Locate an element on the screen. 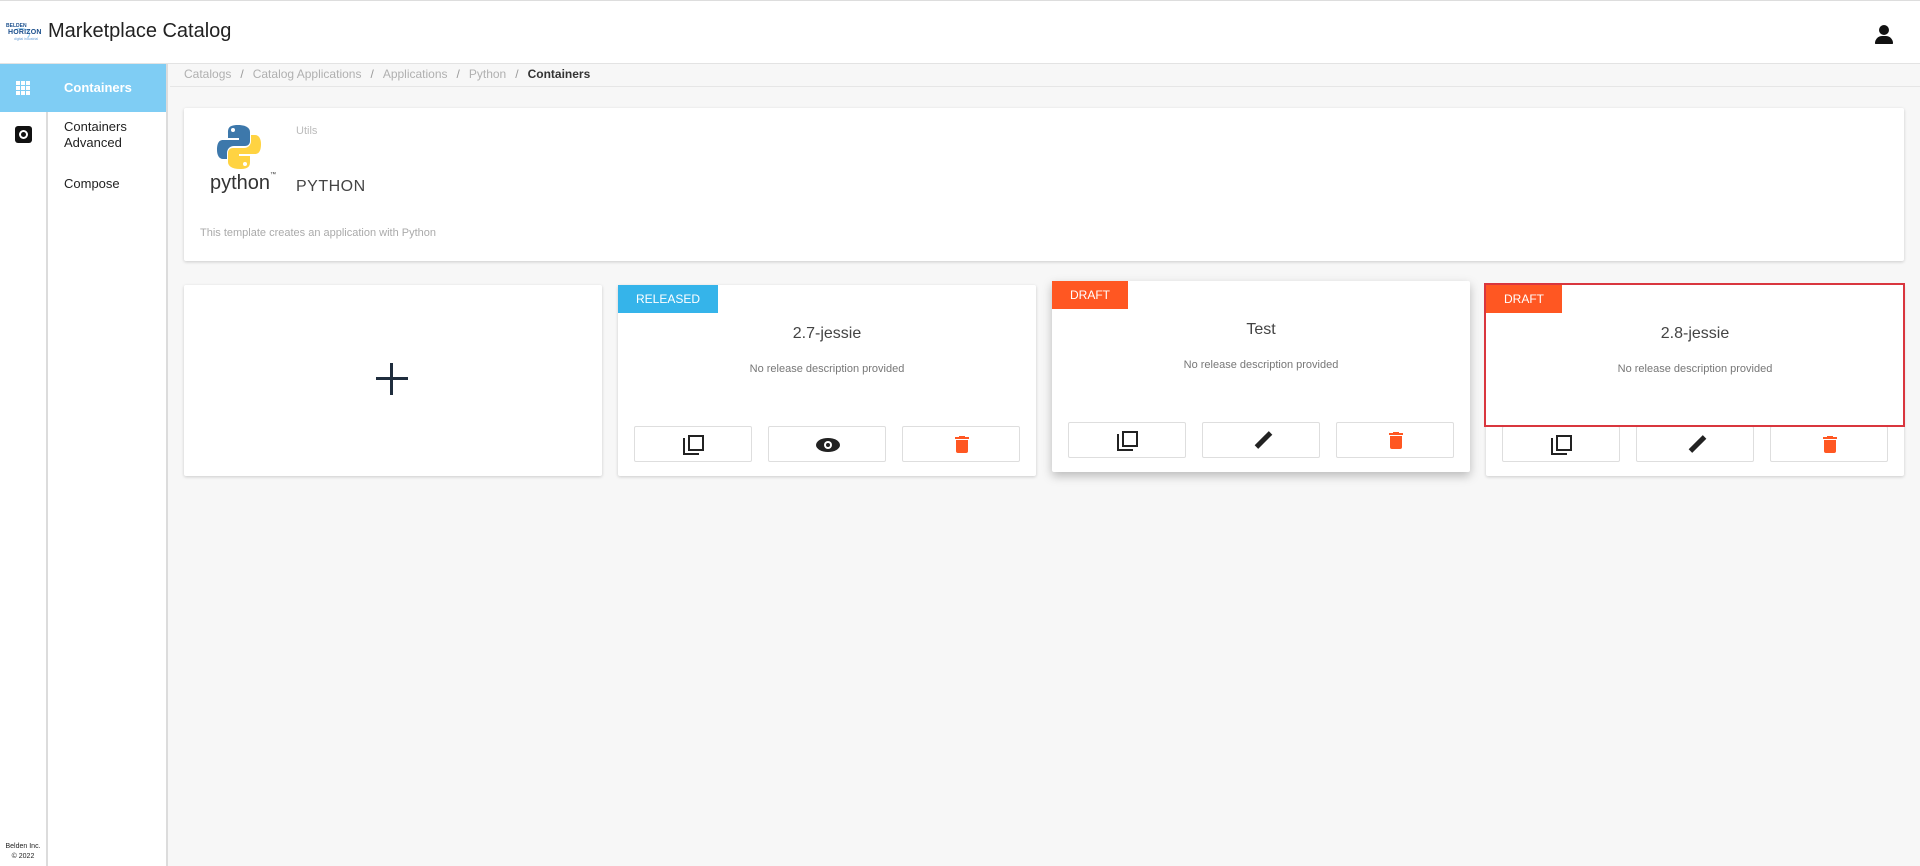  breadcrumb-python: Python is located at coordinates (487, 74).